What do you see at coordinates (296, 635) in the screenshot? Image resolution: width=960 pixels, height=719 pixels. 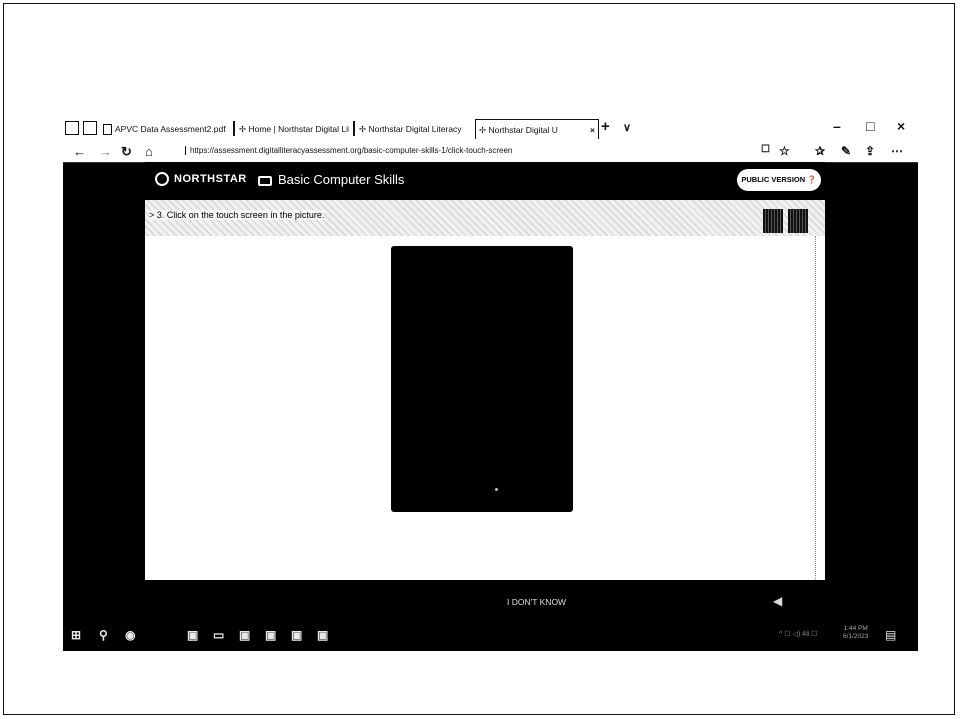 I see `app-icon-3: ▣` at bounding box center [296, 635].